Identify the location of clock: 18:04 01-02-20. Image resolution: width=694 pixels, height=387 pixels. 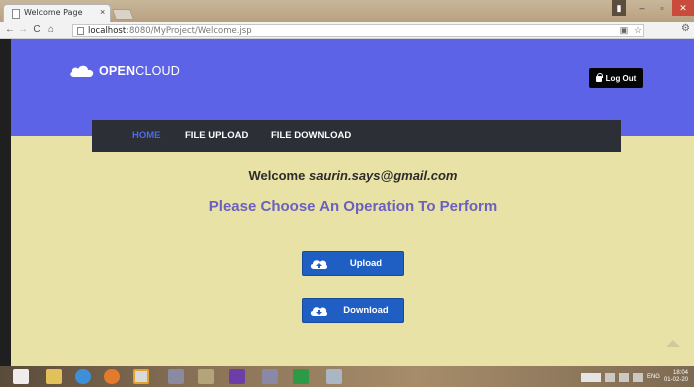
(676, 377).